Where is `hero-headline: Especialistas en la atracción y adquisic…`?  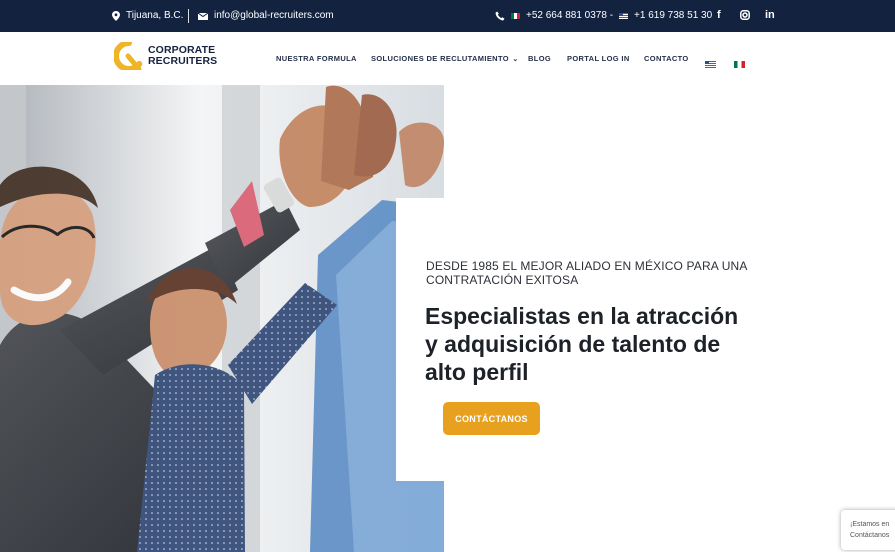 hero-headline: Especialistas en la atracción y adquisic… is located at coordinates (582, 344).